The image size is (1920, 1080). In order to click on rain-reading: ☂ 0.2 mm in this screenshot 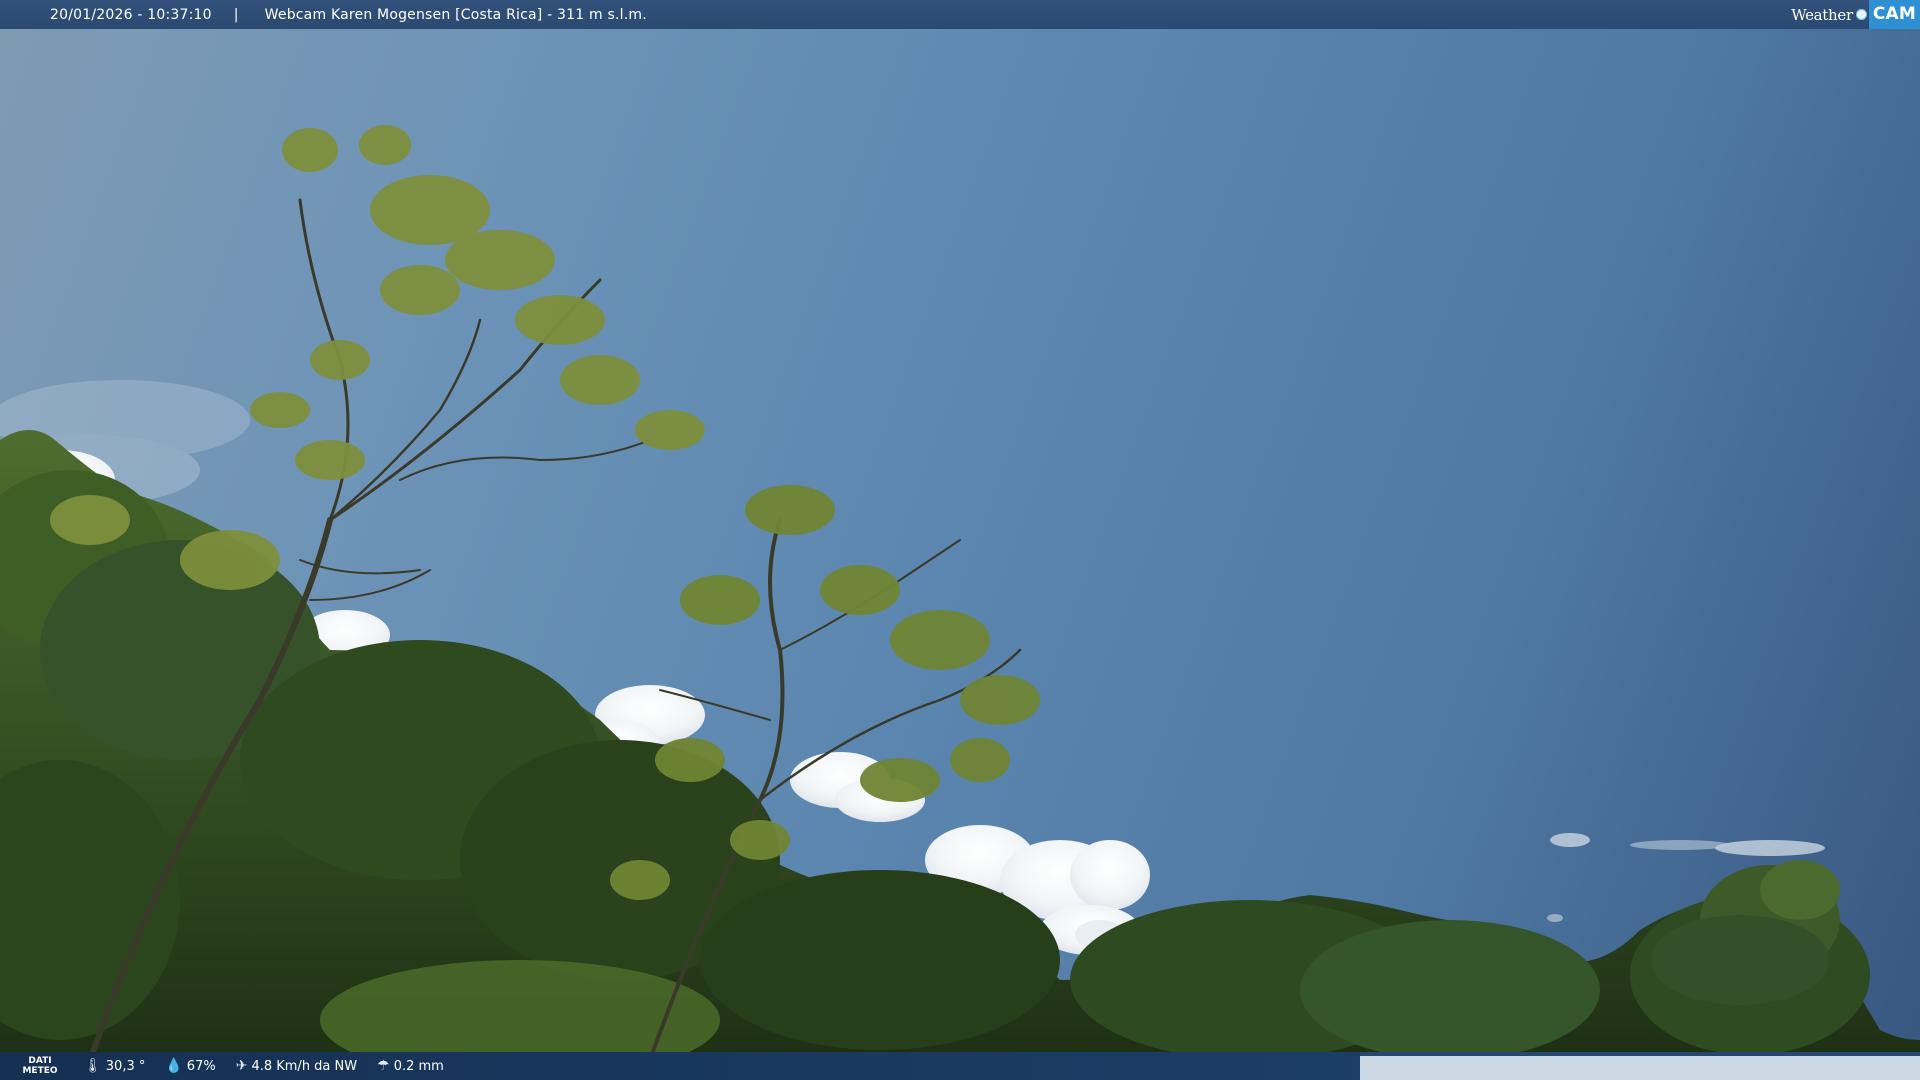, I will do `click(410, 1066)`.